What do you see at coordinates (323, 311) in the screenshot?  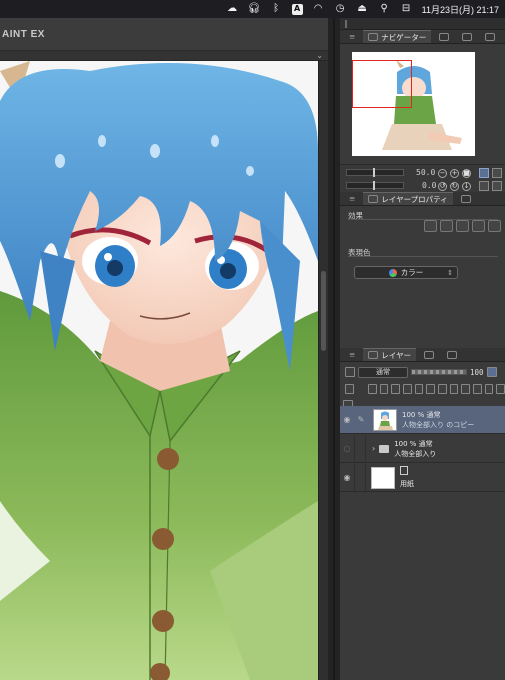 I see `scrollbar-thumb` at bounding box center [323, 311].